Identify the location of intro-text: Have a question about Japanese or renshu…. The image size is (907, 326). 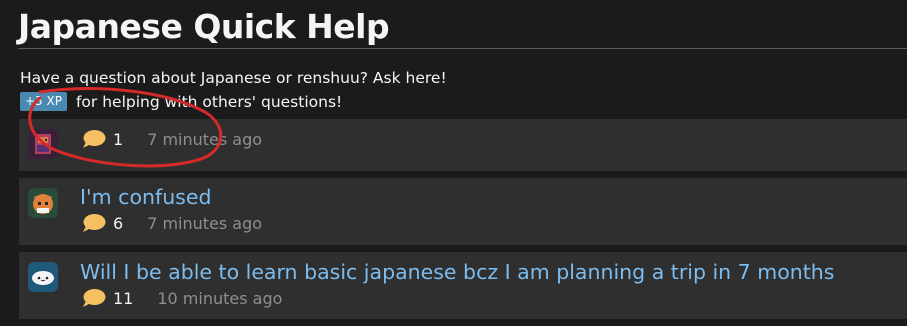
(233, 78).